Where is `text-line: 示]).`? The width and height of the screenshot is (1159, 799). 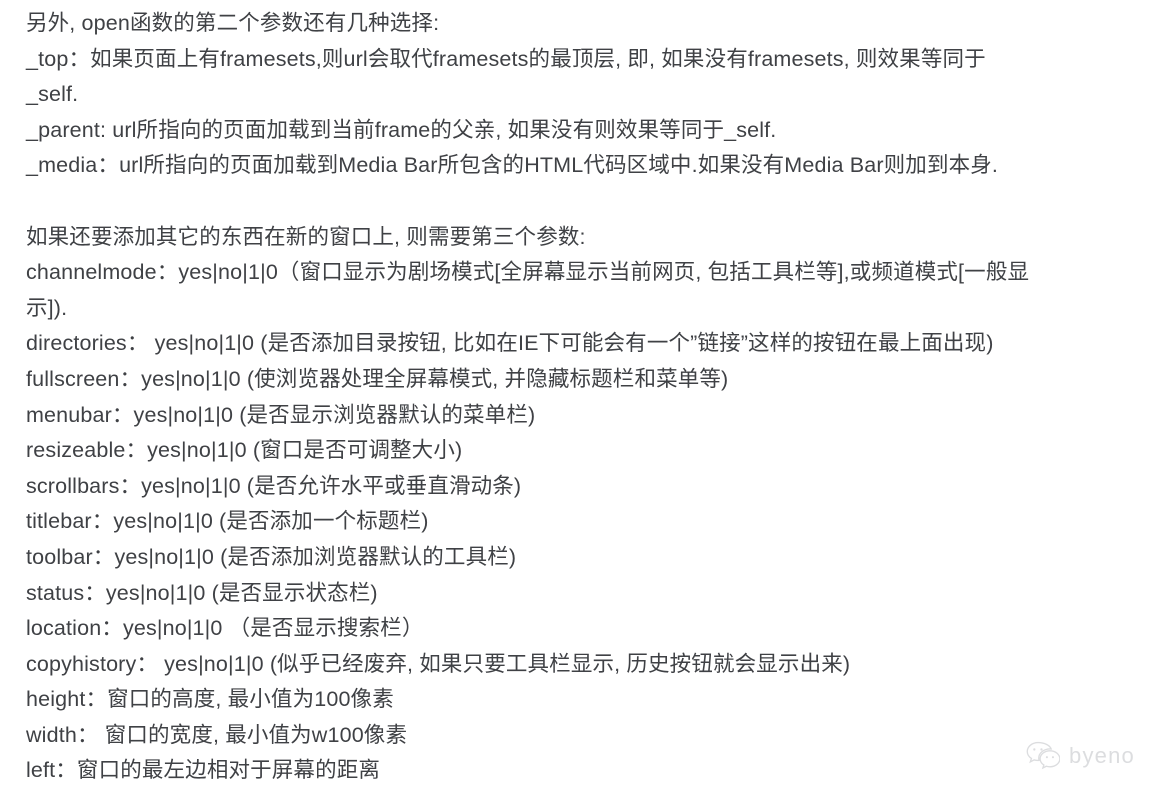 text-line: 示]). is located at coordinates (47, 307).